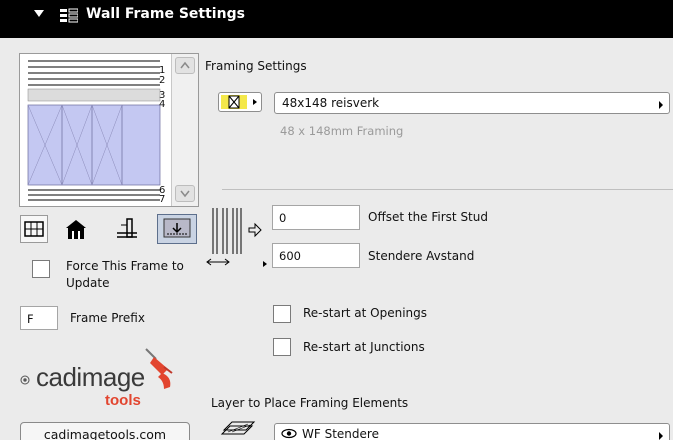 The height and width of the screenshot is (440, 673). What do you see at coordinates (336, 19) in the screenshot?
I see `panel-header: Wall Frame Settings` at bounding box center [336, 19].